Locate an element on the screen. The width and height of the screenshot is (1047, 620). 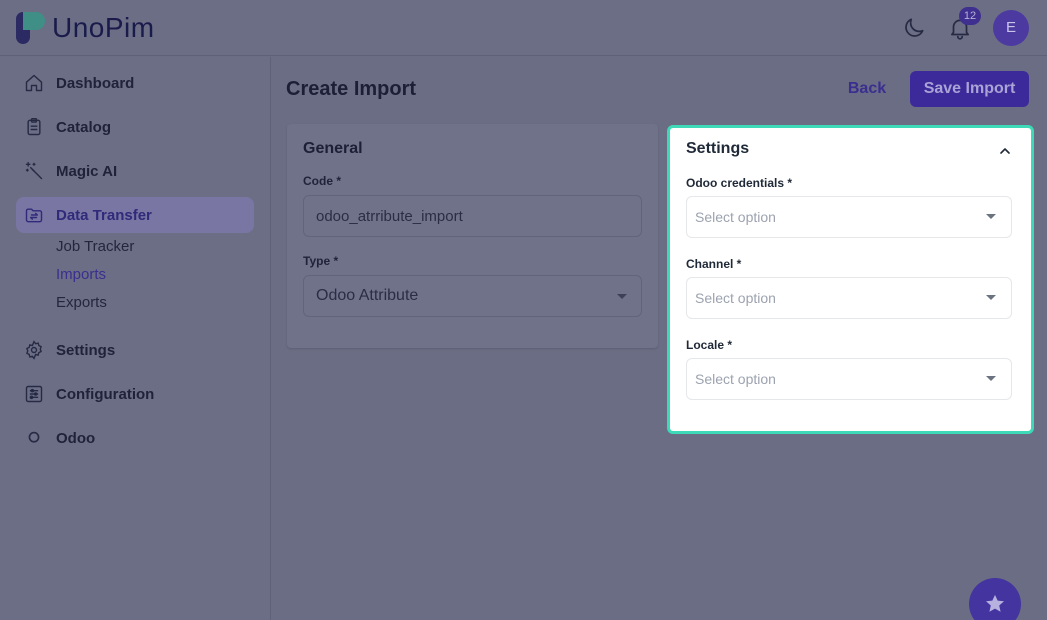
sidebar-item-configuration: Configuration is located at coordinates (135, 394).